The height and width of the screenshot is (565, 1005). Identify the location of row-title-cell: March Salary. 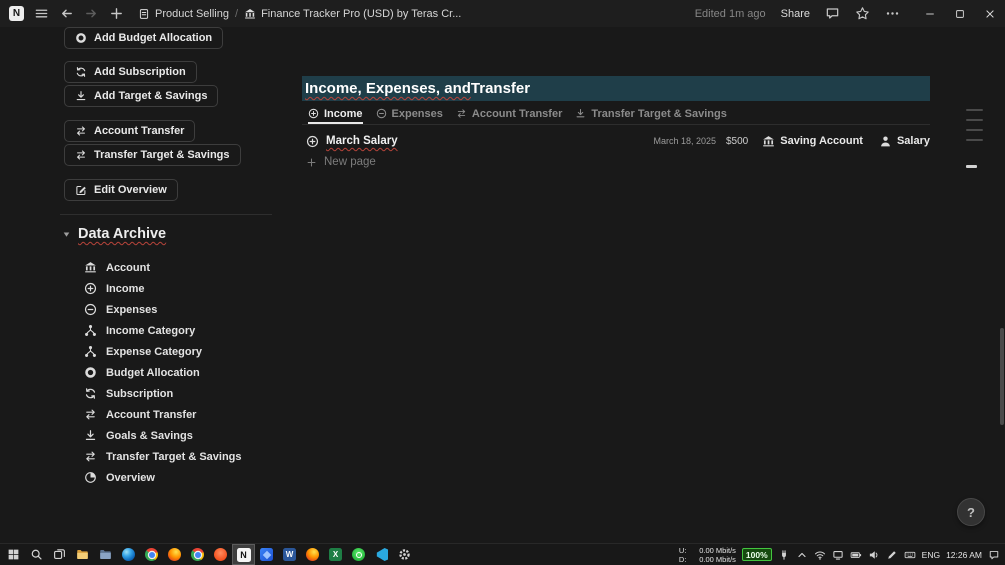
(350, 141).